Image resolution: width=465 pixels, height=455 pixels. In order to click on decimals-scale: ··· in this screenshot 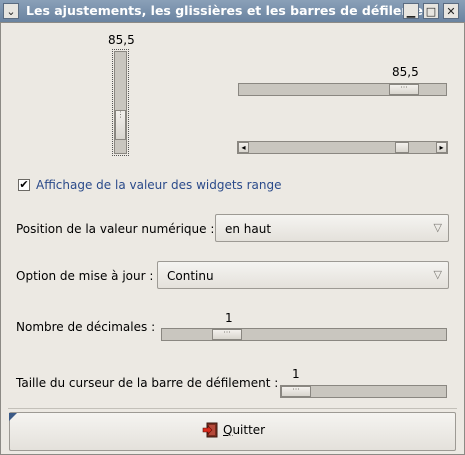, I will do `click(304, 334)`.